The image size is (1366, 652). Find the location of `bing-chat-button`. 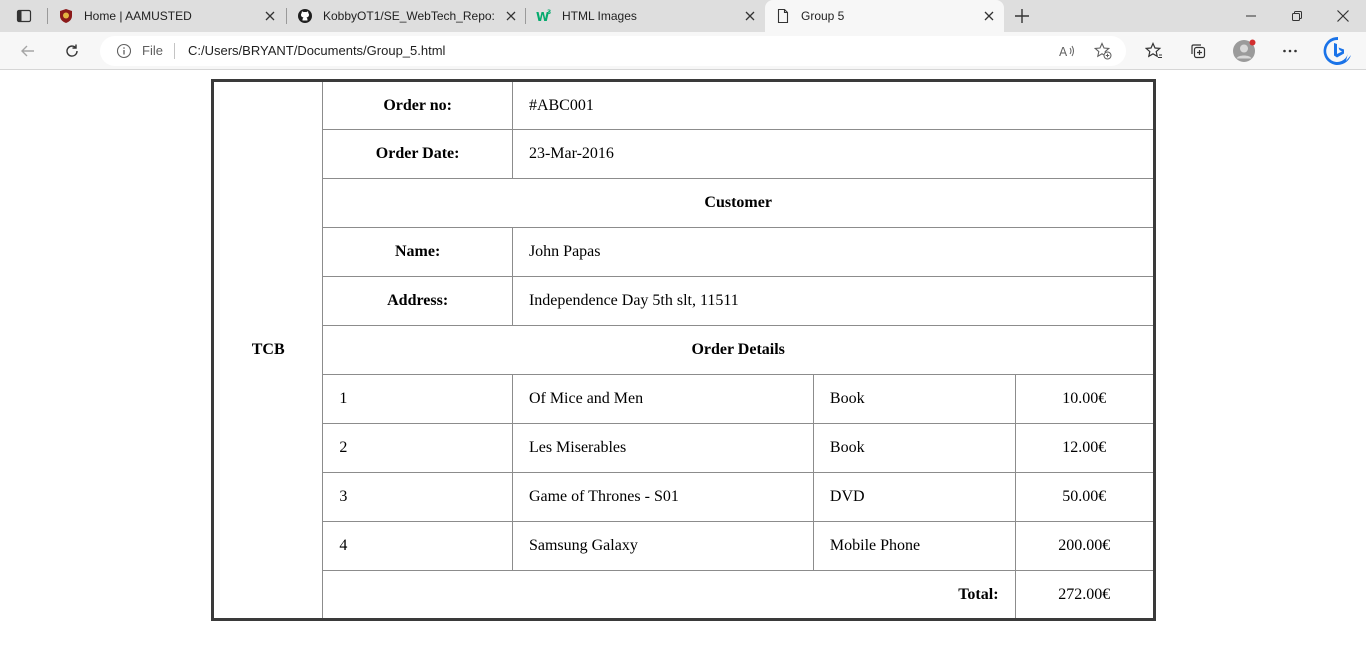

bing-chat-button is located at coordinates (1338, 51).